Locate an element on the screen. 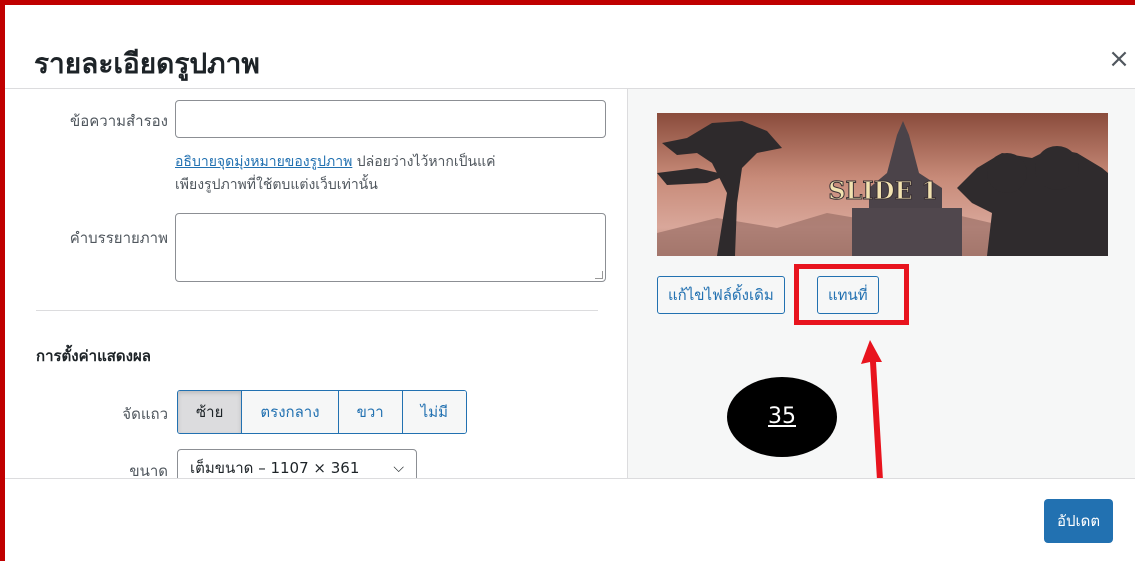  slide-title-text: SLIDE 1 is located at coordinates (883, 190).